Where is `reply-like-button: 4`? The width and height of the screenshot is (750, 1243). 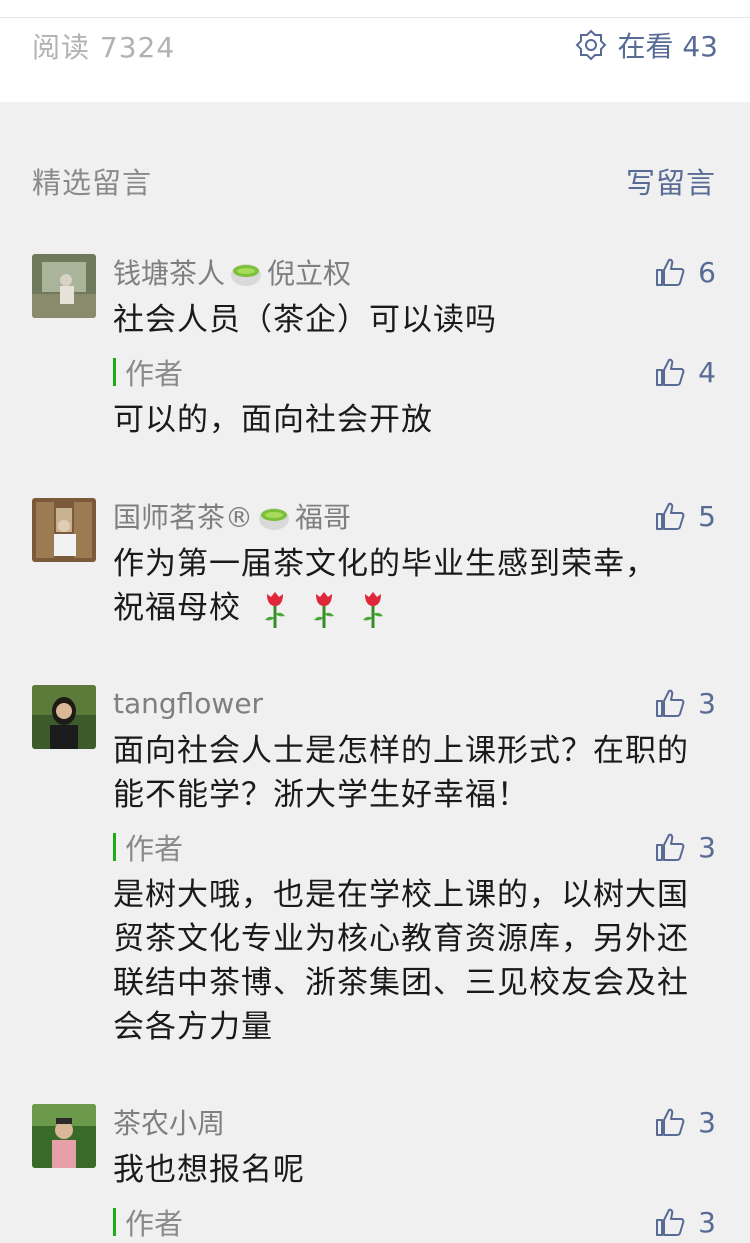 reply-like-button: 4 is located at coordinates (685, 372).